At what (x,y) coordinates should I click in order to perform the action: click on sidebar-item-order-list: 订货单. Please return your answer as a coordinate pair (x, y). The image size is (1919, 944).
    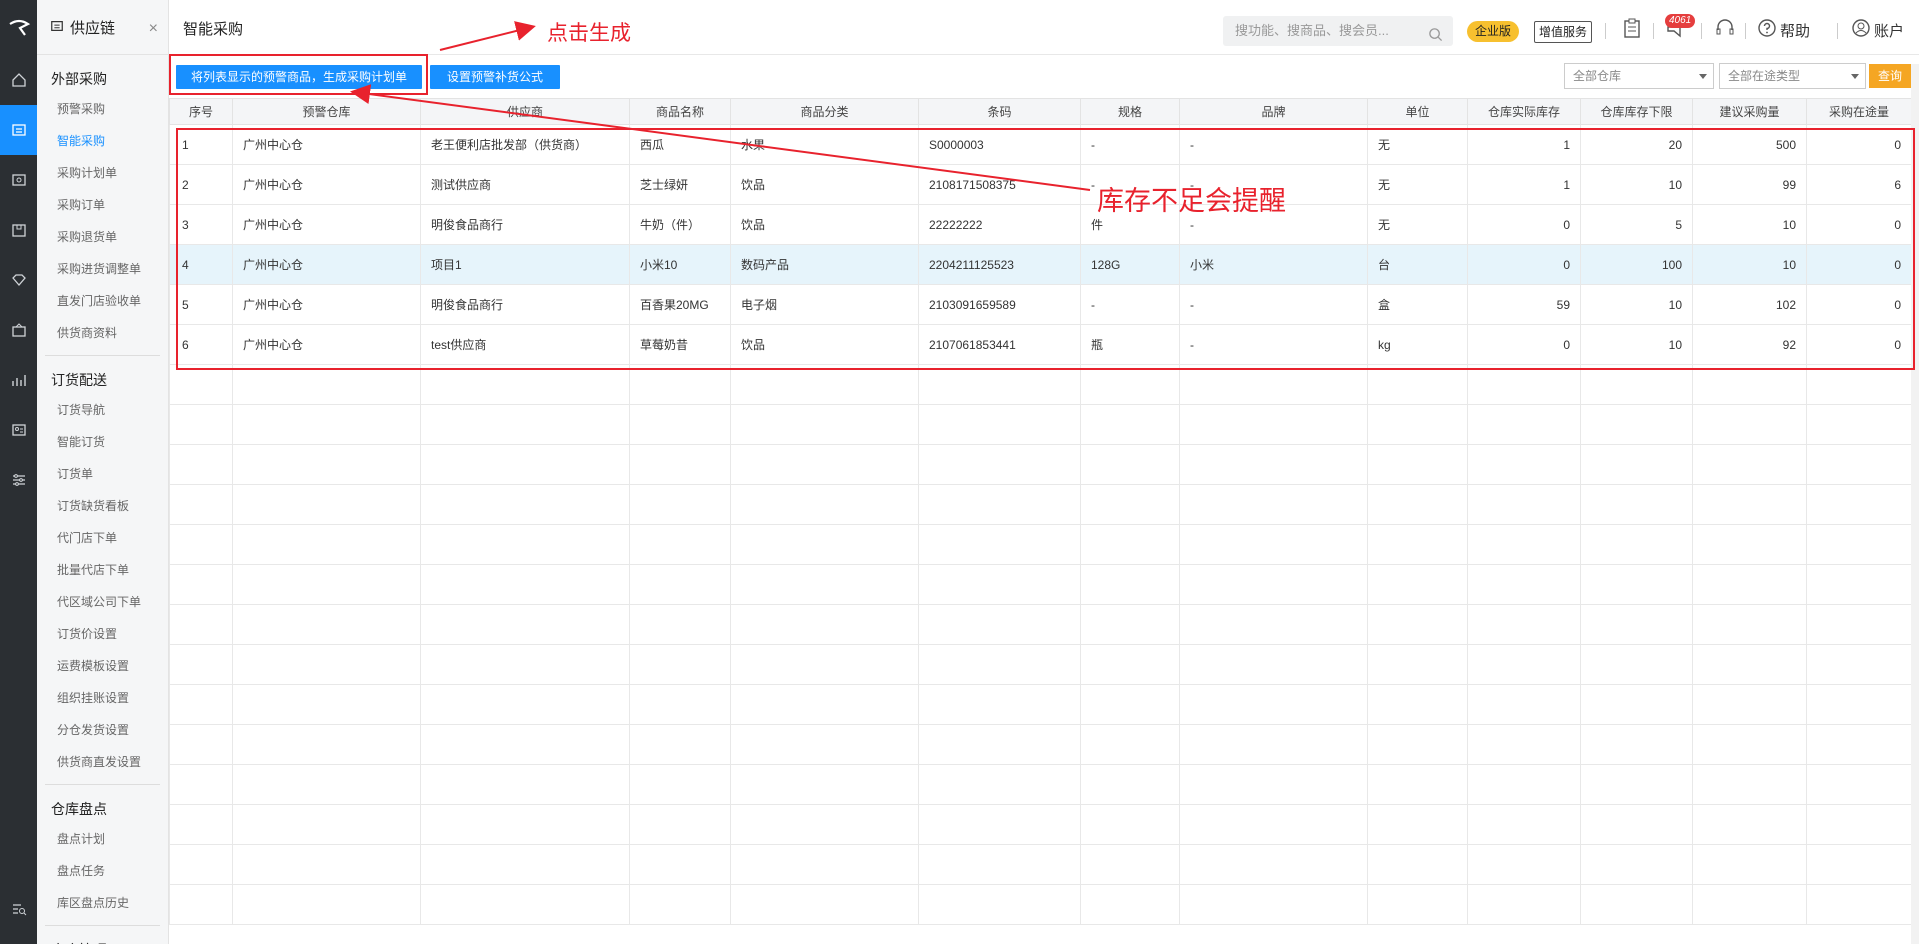
    Looking at the image, I should click on (102, 474).